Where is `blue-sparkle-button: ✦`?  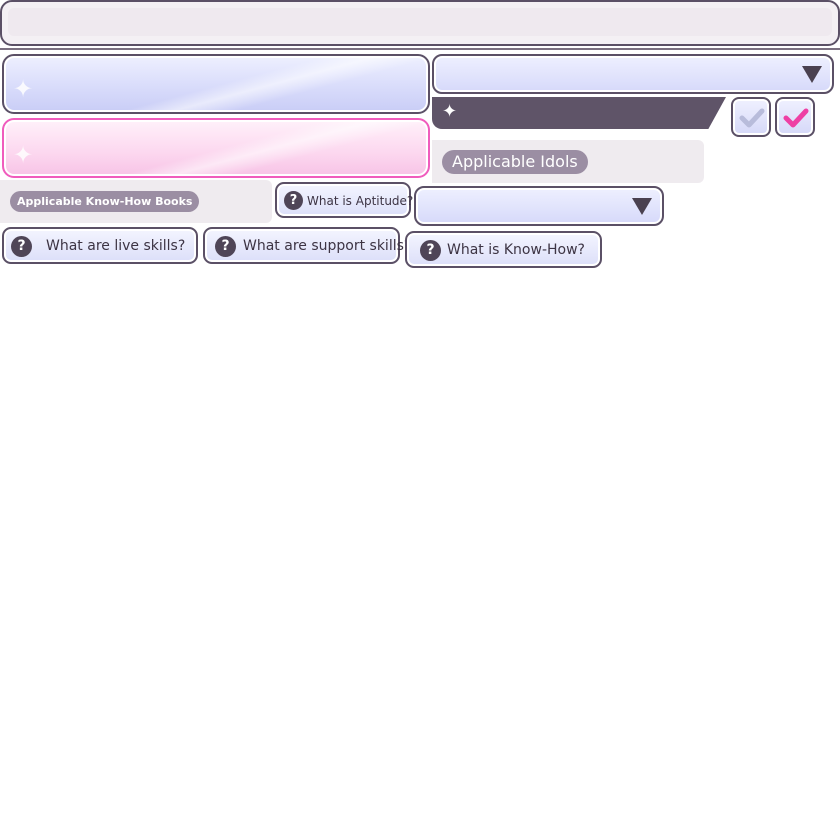 blue-sparkle-button: ✦ is located at coordinates (216, 84).